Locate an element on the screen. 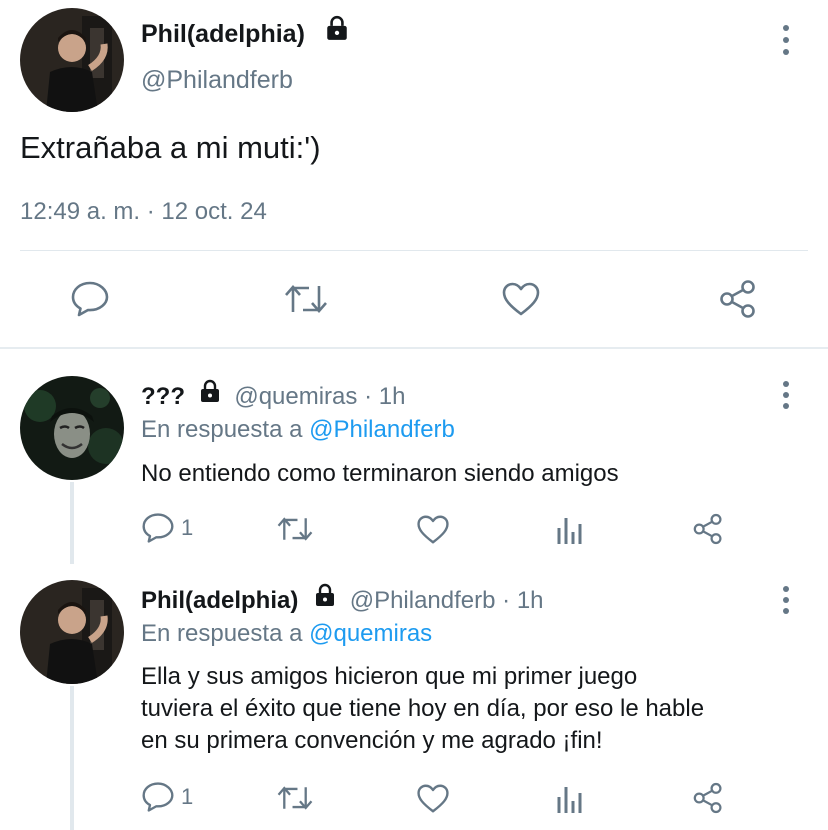  author-handle: @Philandferb is located at coordinates (217, 80).